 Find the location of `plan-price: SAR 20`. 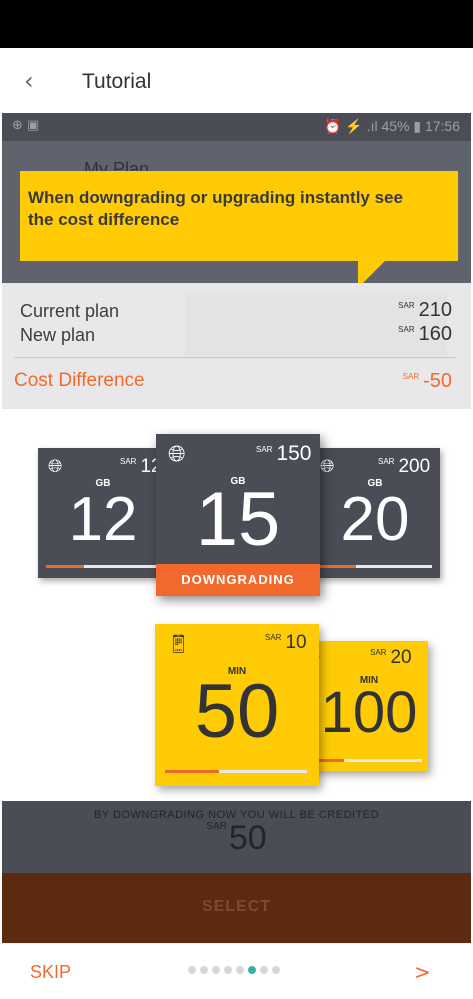

plan-price: SAR 20 is located at coordinates (391, 657).